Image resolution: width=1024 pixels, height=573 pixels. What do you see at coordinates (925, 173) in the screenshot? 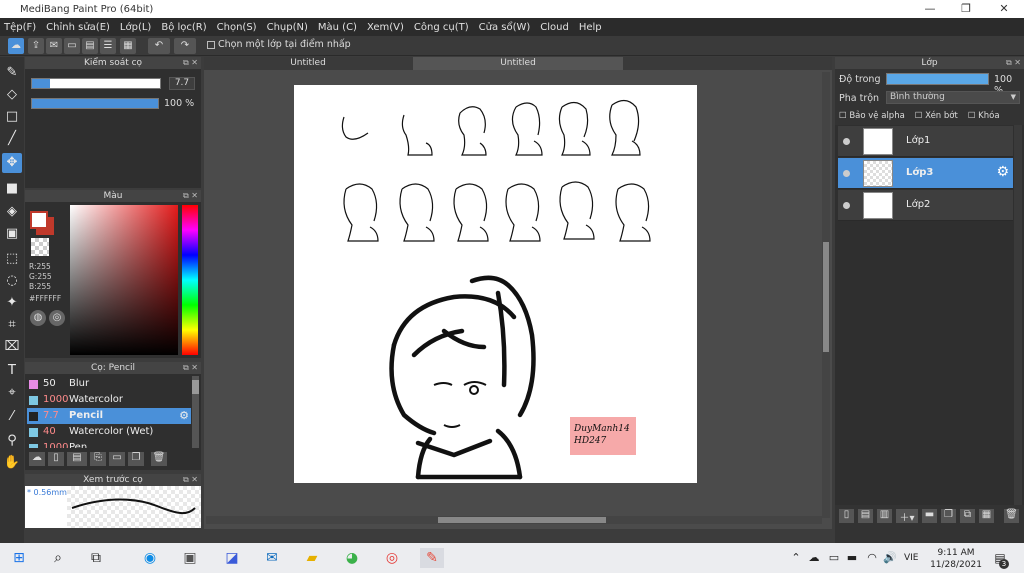
I see `layer-row-lop3: Lớp3 ⚙` at bounding box center [925, 173].